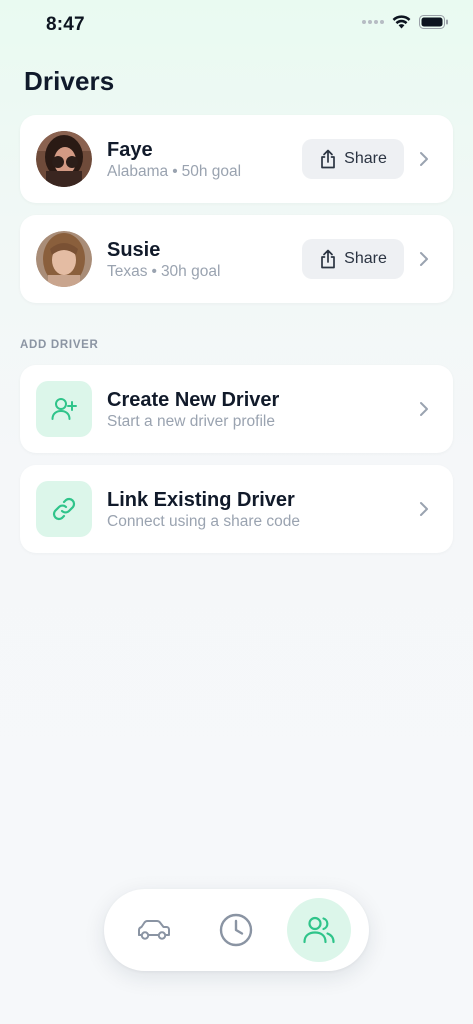  Describe the element at coordinates (69, 81) in the screenshot. I see `page-title: Drivers` at that location.